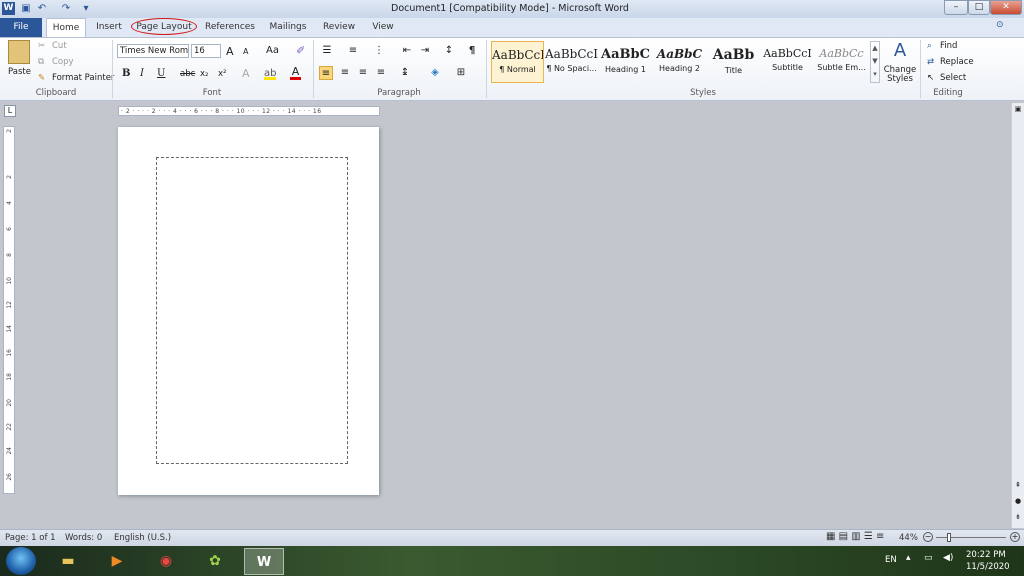 The image size is (1024, 576). What do you see at coordinates (891, 560) in the screenshot?
I see `language-tray: EN` at bounding box center [891, 560].